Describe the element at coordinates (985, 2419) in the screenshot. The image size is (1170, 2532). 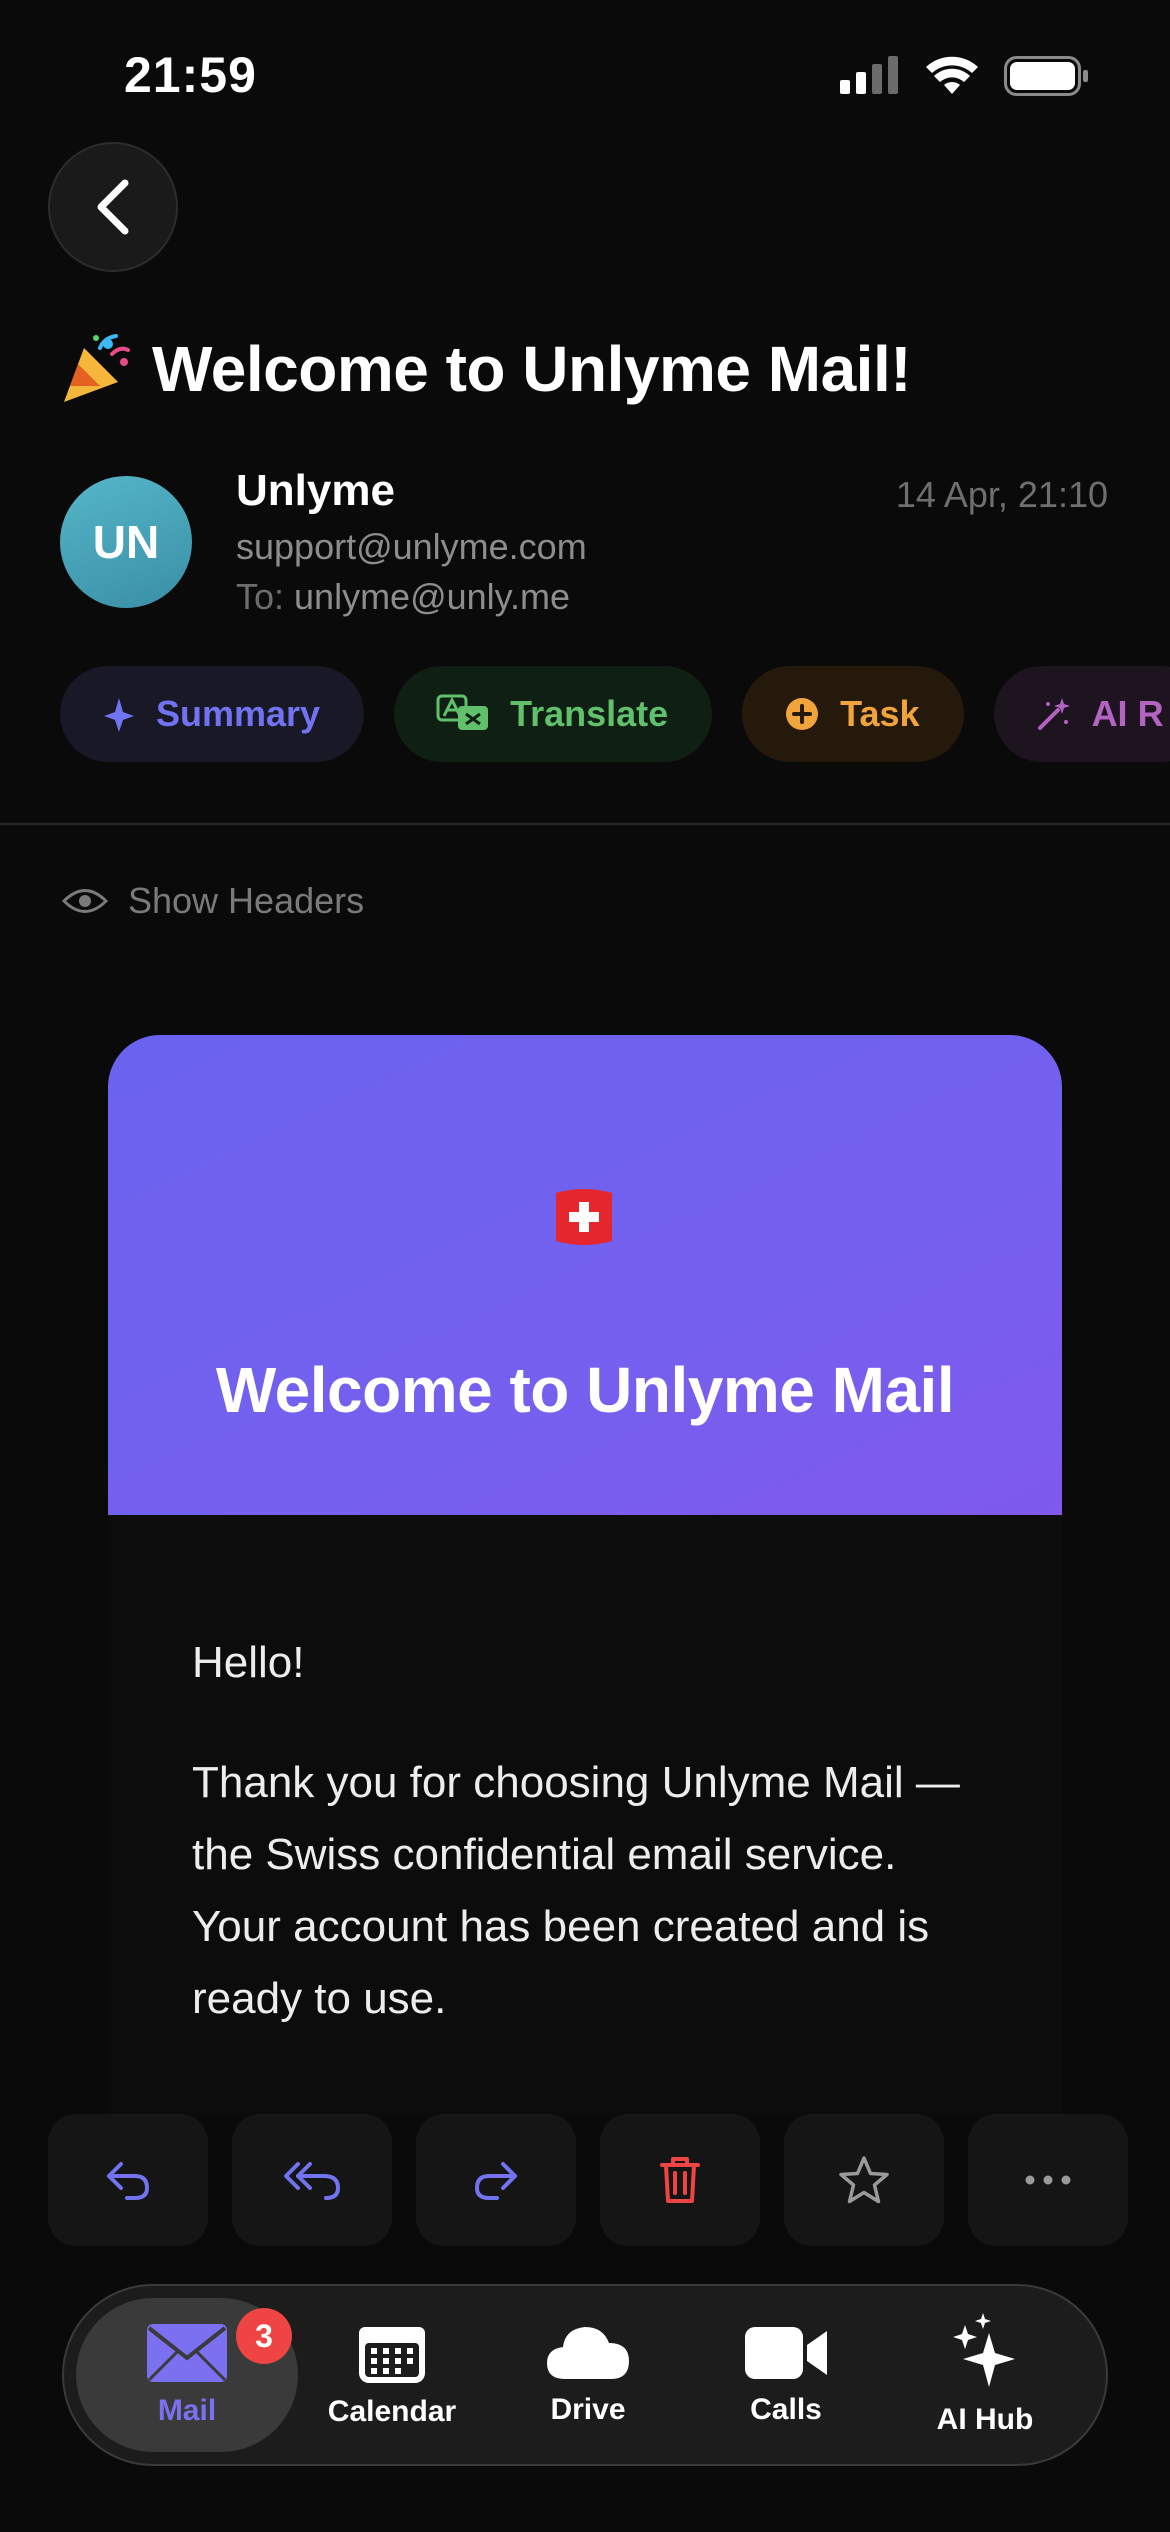
I see `tab-ai-hub-label: AI Hub` at that location.